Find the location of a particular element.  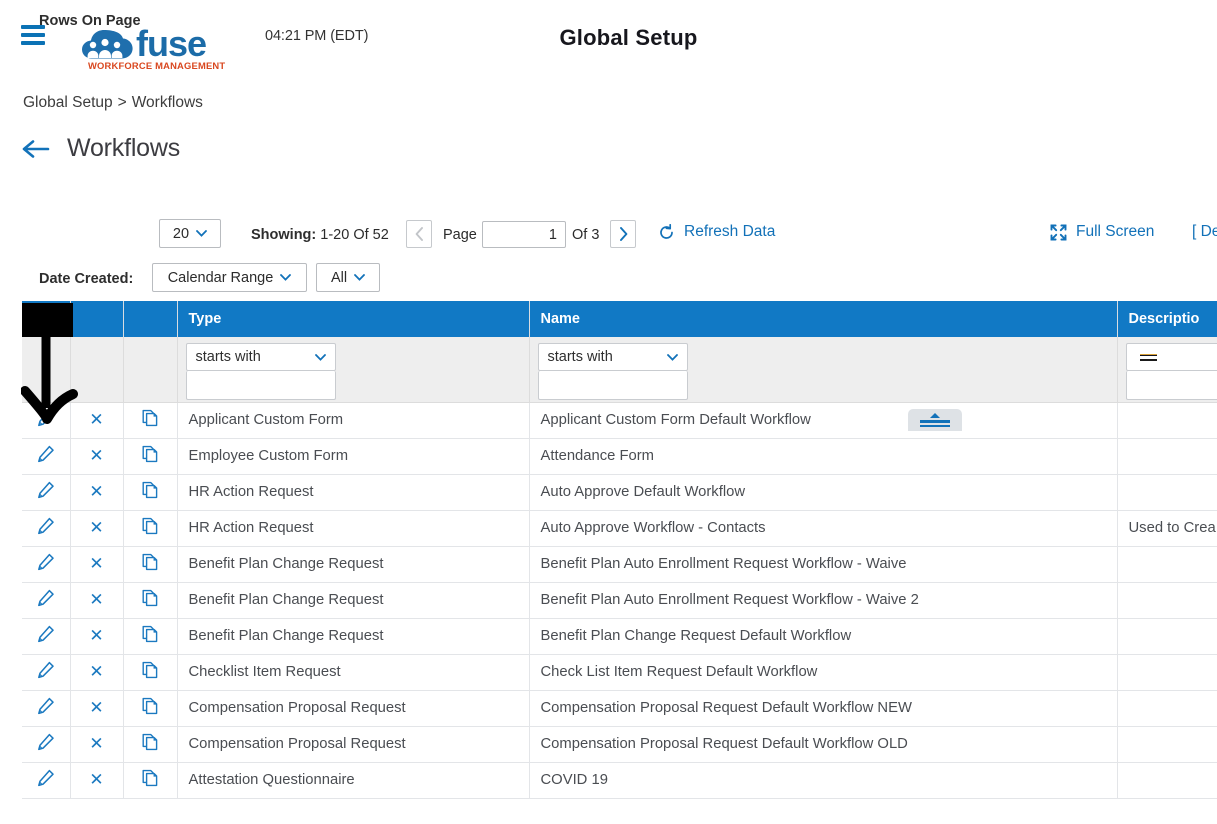

refresh-data-button: Refresh Data is located at coordinates (716, 232).